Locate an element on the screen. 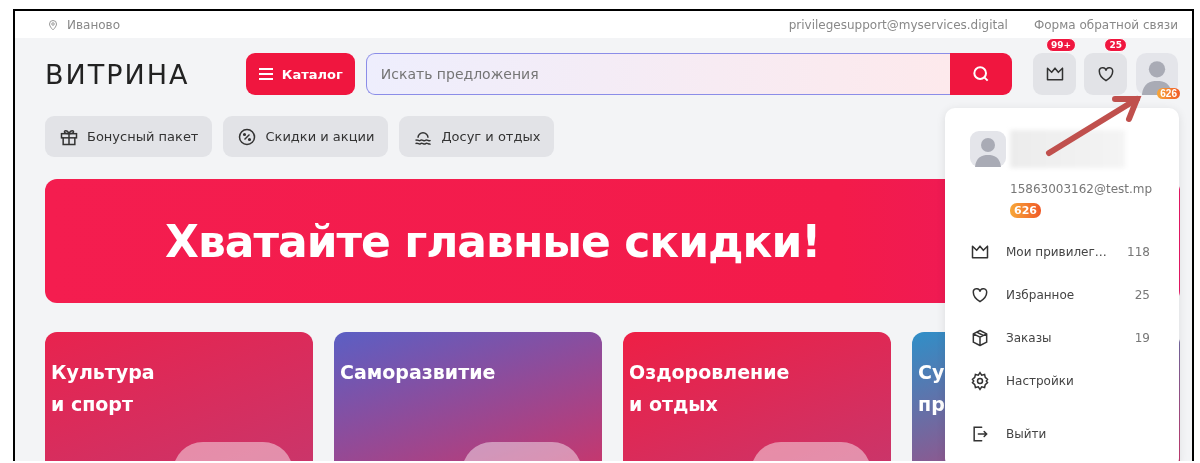  box-icon is located at coordinates (980, 337).